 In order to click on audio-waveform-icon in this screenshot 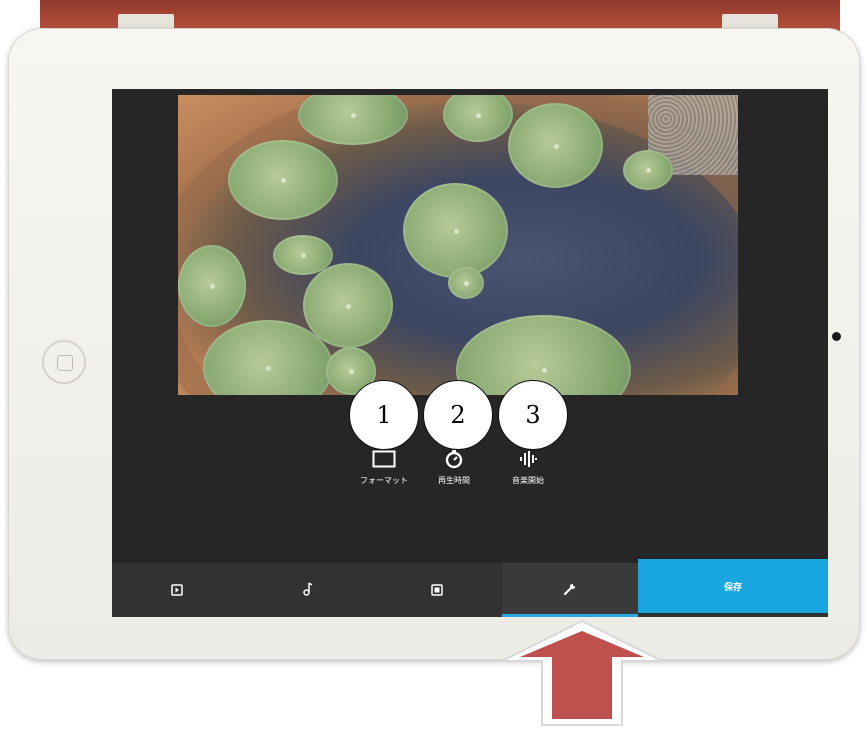, I will do `click(528, 459)`.